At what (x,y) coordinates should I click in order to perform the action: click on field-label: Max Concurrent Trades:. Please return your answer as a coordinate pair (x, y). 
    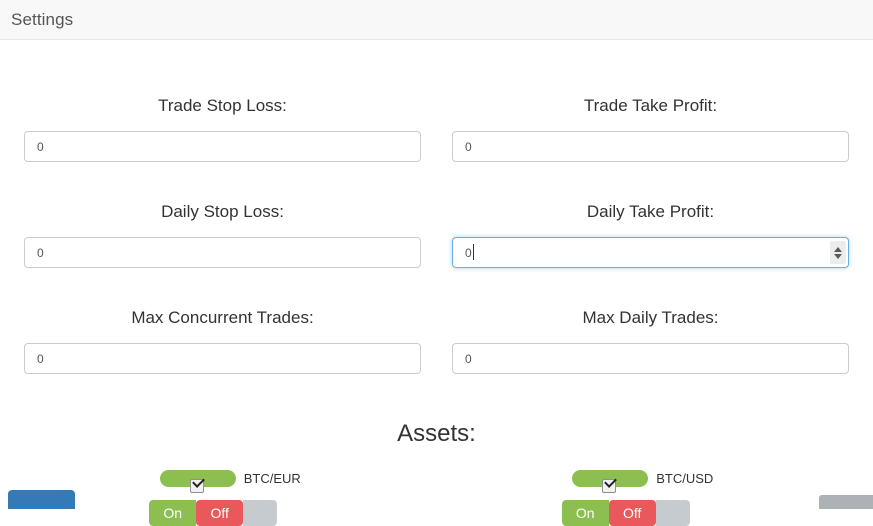
    Looking at the image, I should click on (222, 317).